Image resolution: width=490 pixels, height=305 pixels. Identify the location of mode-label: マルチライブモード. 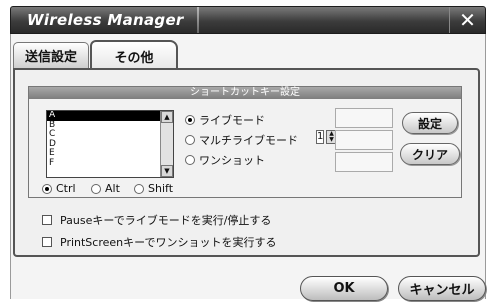
(248, 140).